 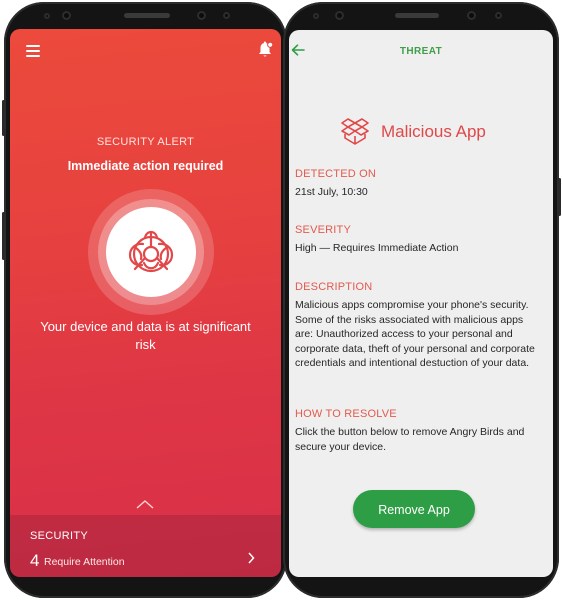 I want to click on dropbox-box-icon, so click(x=355, y=131).